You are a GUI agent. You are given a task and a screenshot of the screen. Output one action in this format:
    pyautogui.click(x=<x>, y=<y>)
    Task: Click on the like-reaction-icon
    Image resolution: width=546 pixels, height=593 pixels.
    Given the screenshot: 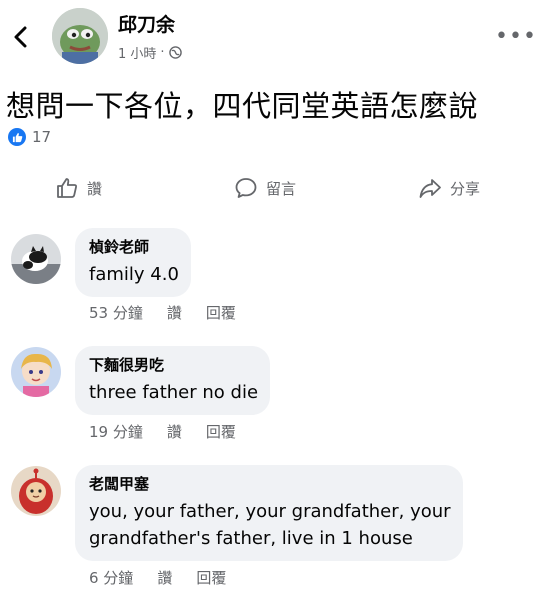 What is the action you would take?
    pyautogui.click(x=17, y=137)
    